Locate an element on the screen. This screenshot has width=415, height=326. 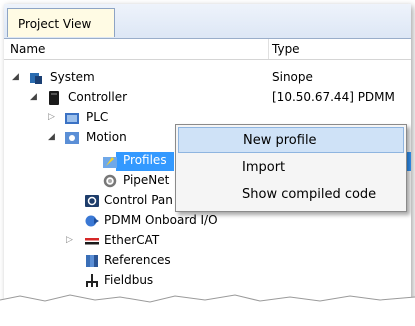
menu-item-show-compiled-code: Show compiled code is located at coordinates (291, 195).